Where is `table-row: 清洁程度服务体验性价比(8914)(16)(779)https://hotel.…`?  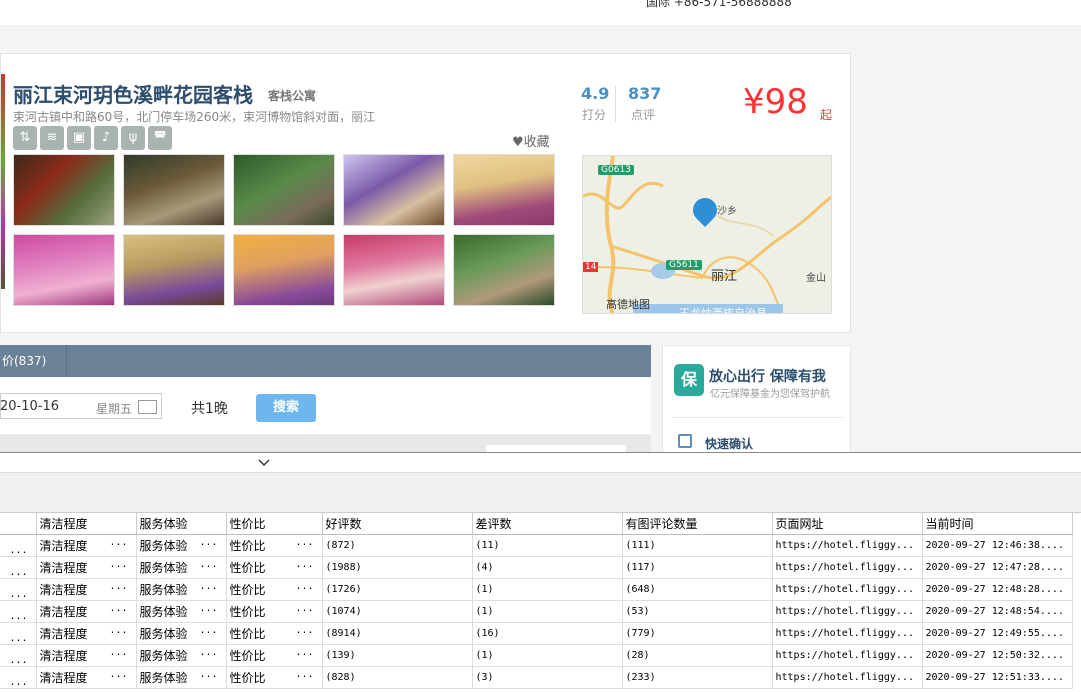
table-row: 清洁程度服务体验性价比(8914)(16)(779)https://hotel.… is located at coordinates (536, 633).